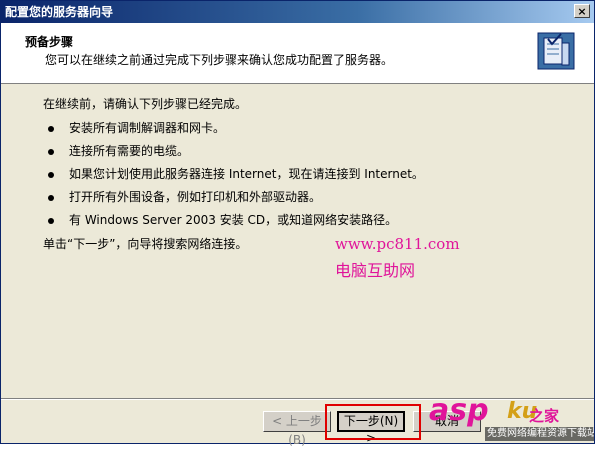 This screenshot has height=450, width=595. I want to click on list-item: 连接所有需要的电缆。, so click(233, 151).